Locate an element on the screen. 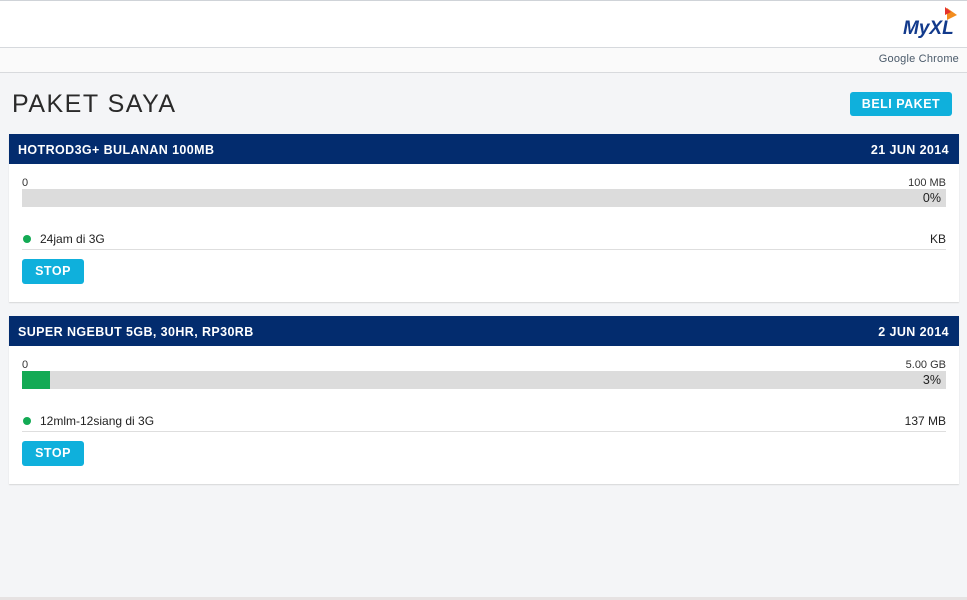 This screenshot has height=600, width=967. quota-row: 12mlm-12siang di 3G 137 MB is located at coordinates (484, 422).